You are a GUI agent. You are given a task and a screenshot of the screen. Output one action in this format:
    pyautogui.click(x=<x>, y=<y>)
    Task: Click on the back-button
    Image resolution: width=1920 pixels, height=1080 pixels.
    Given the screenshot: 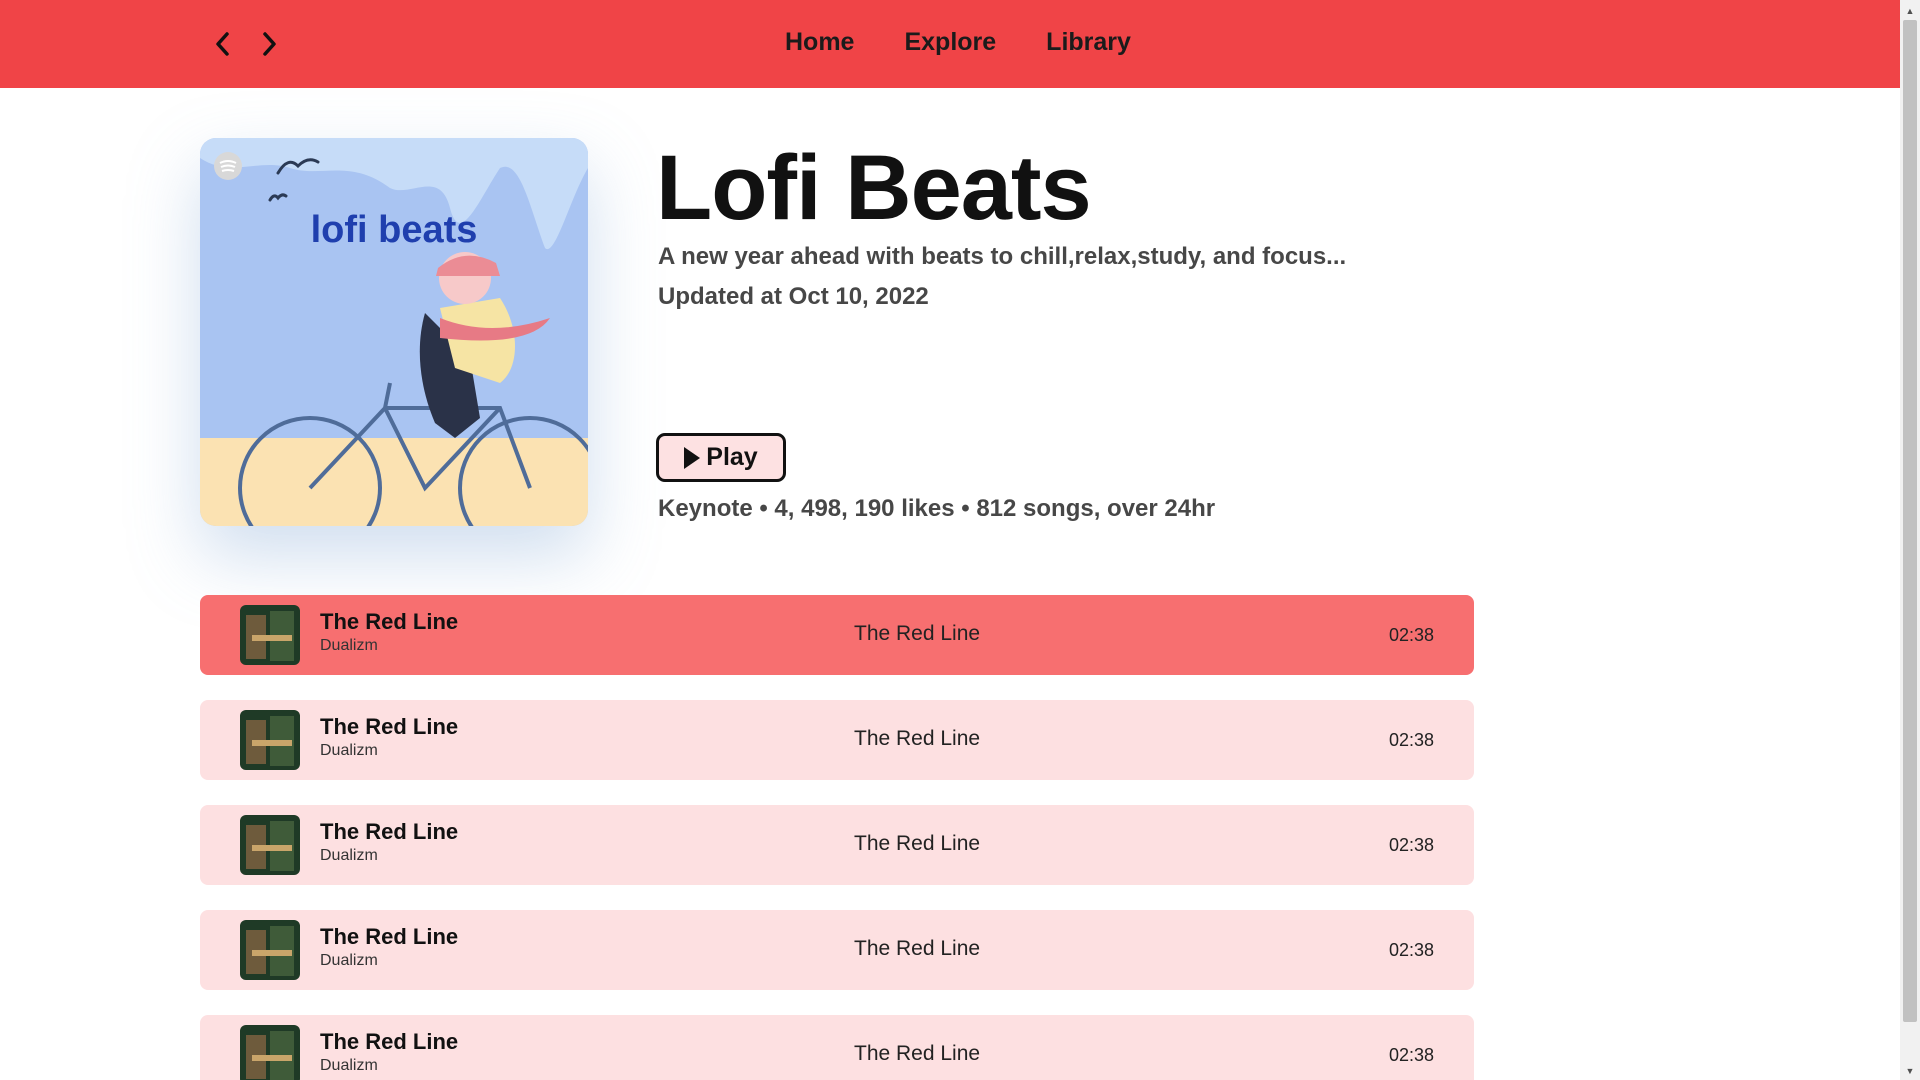 What is the action you would take?
    pyautogui.click(x=223, y=44)
    